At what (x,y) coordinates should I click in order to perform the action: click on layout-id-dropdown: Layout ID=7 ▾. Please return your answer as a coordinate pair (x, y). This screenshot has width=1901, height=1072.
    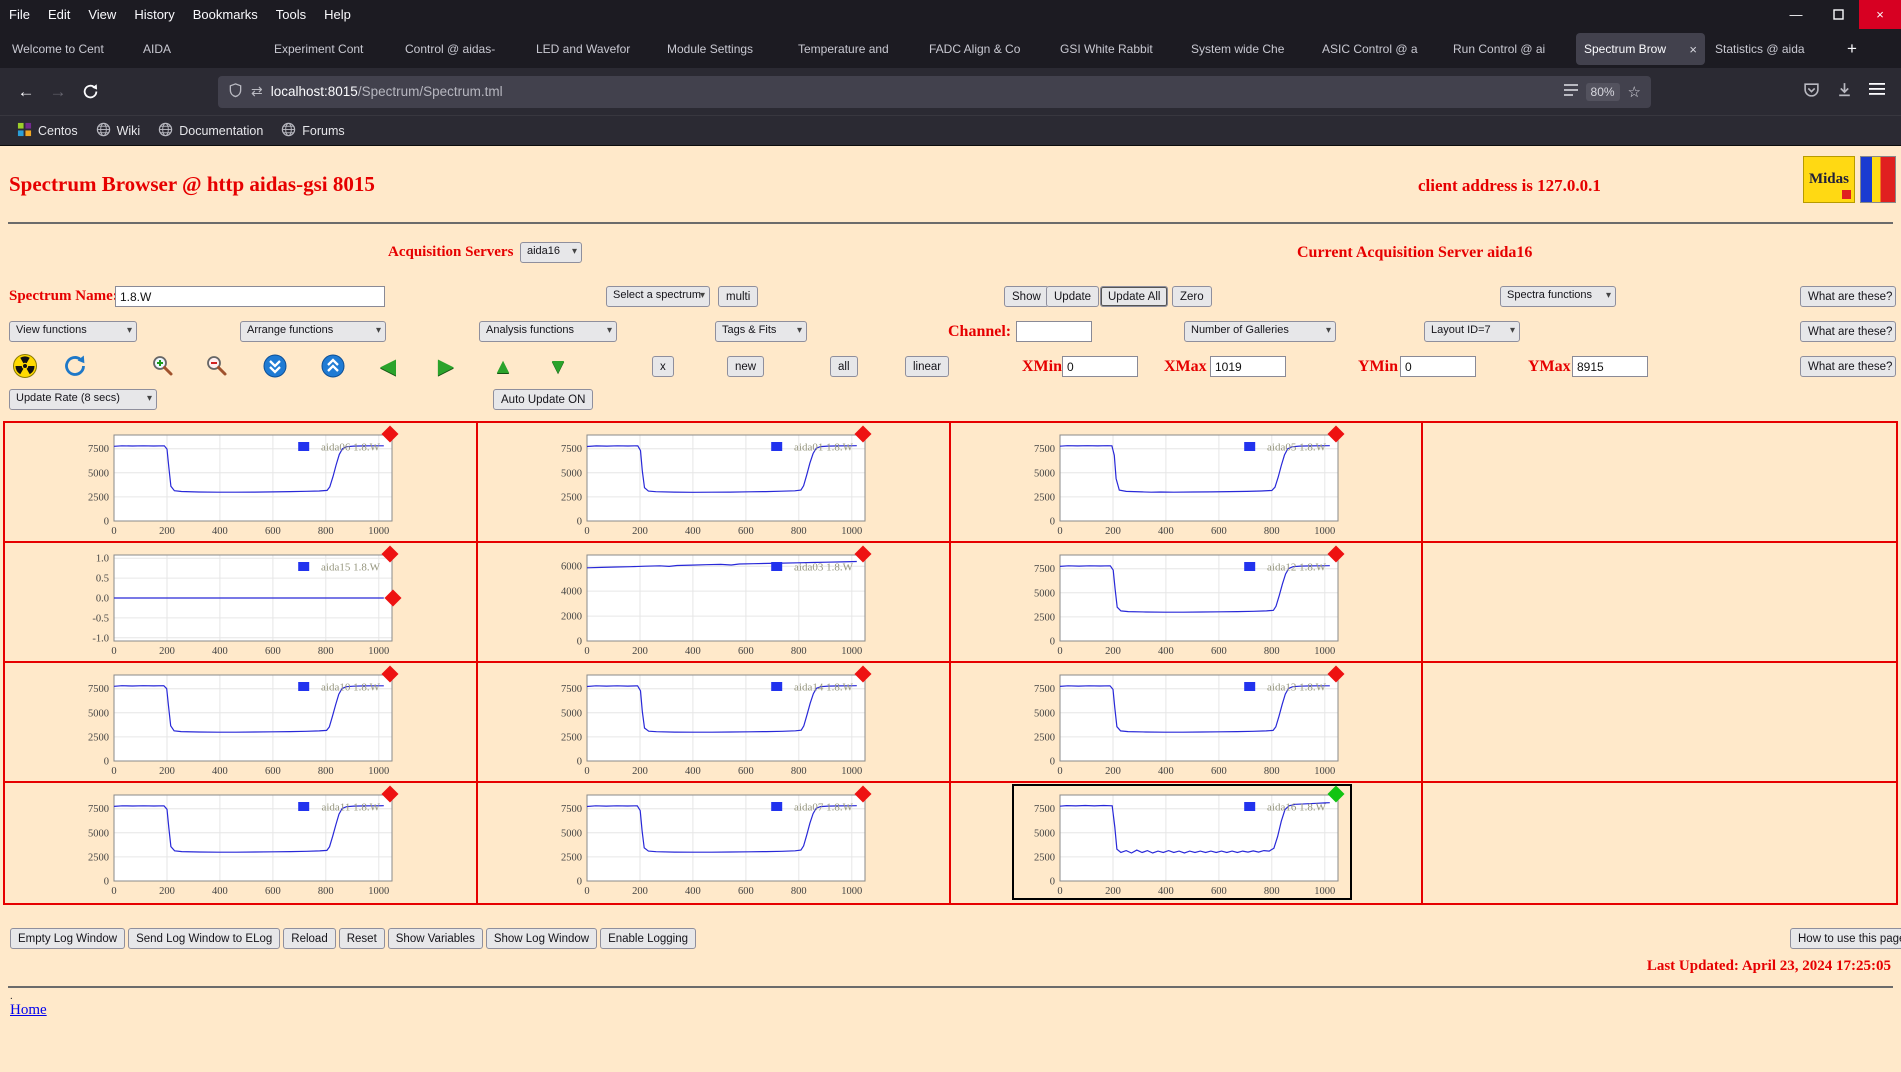
    Looking at the image, I should click on (1472, 331).